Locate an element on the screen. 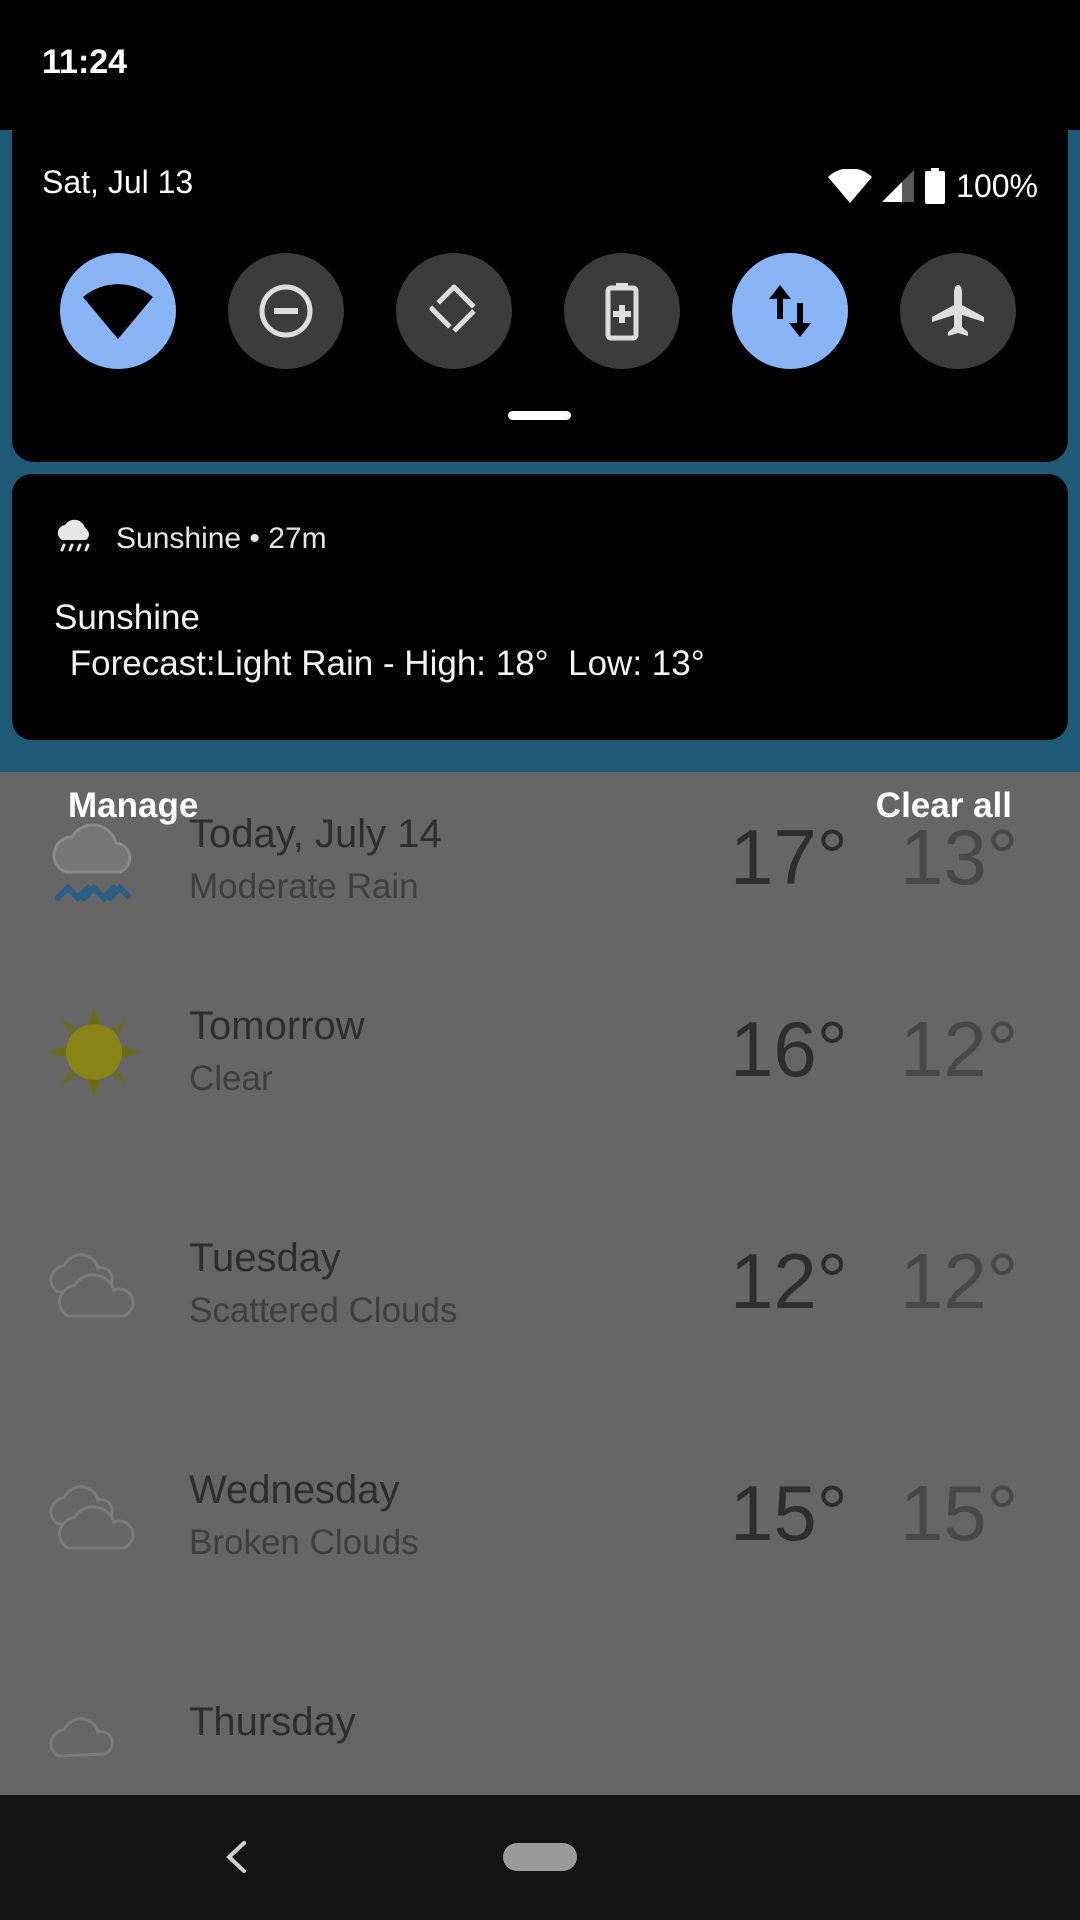 The width and height of the screenshot is (1080, 1920). qs-tile-airplane-mode is located at coordinates (958, 311).